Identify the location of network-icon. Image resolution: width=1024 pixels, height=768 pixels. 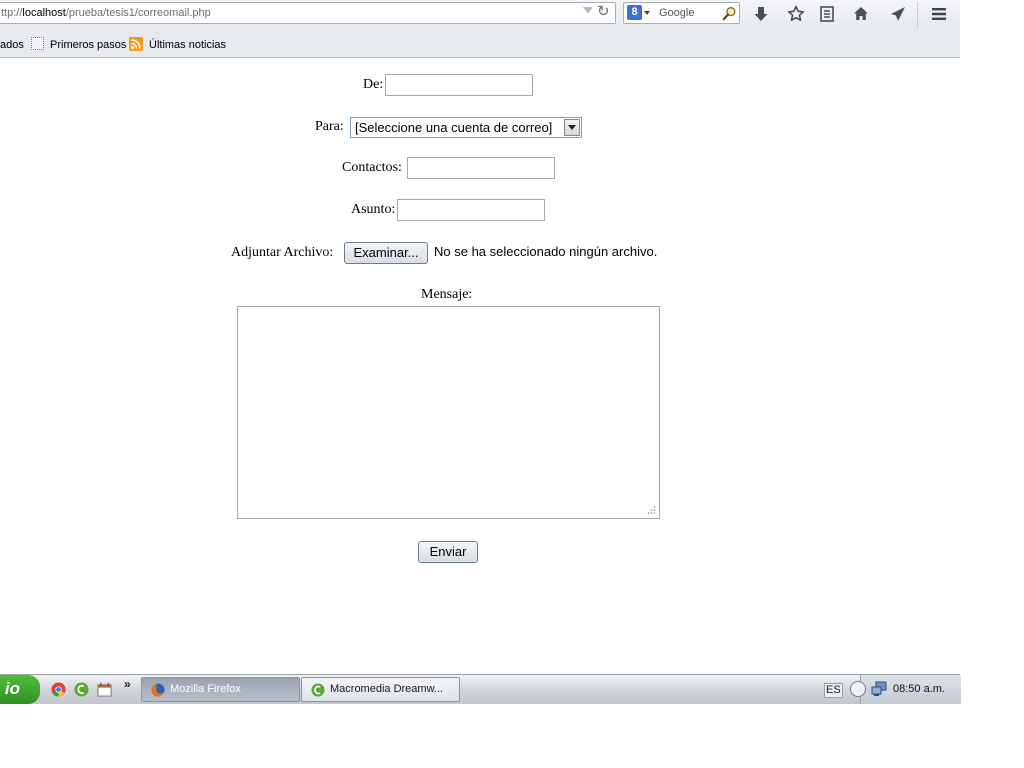
(879, 689).